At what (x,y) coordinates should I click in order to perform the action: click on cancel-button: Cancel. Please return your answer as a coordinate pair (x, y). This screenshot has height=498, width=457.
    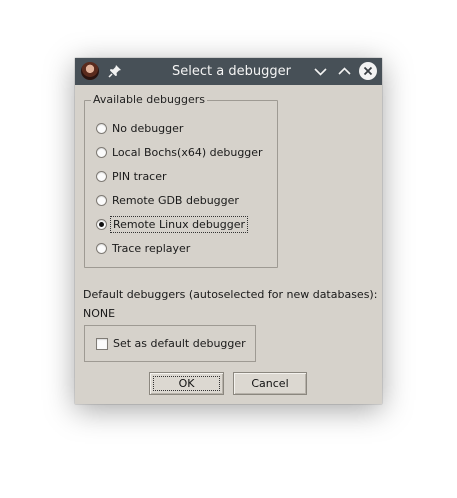
    Looking at the image, I should click on (270, 383).